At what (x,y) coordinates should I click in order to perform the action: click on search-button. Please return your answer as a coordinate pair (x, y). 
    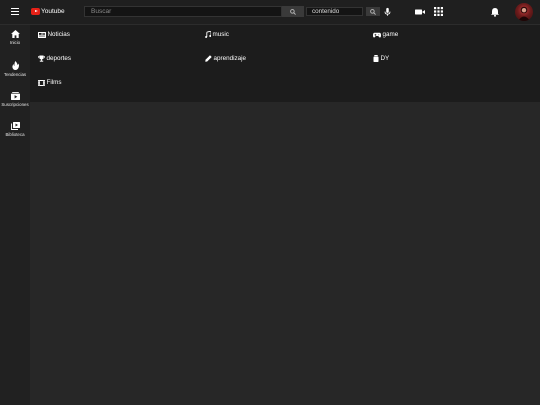
    Looking at the image, I should click on (293, 11).